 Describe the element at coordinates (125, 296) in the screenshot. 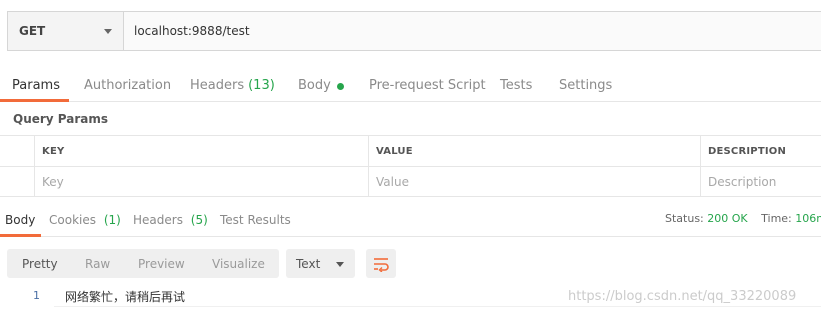

I see `response-text: 网络繁忙，请稍后再试` at that location.